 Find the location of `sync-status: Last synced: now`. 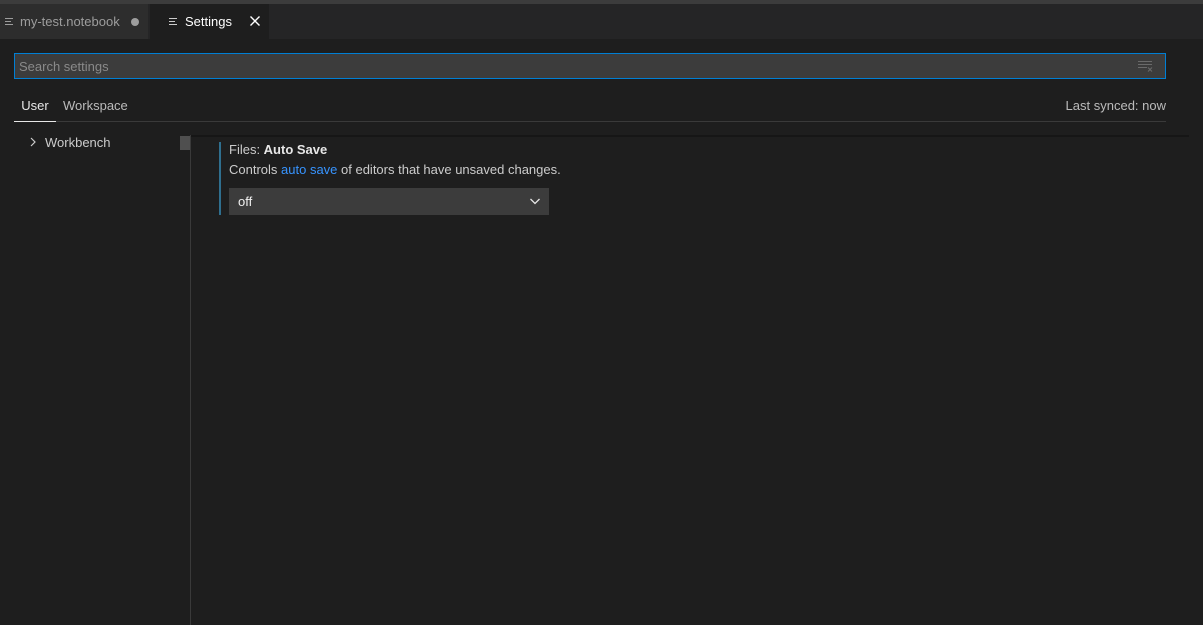

sync-status: Last synced: now is located at coordinates (1115, 105).